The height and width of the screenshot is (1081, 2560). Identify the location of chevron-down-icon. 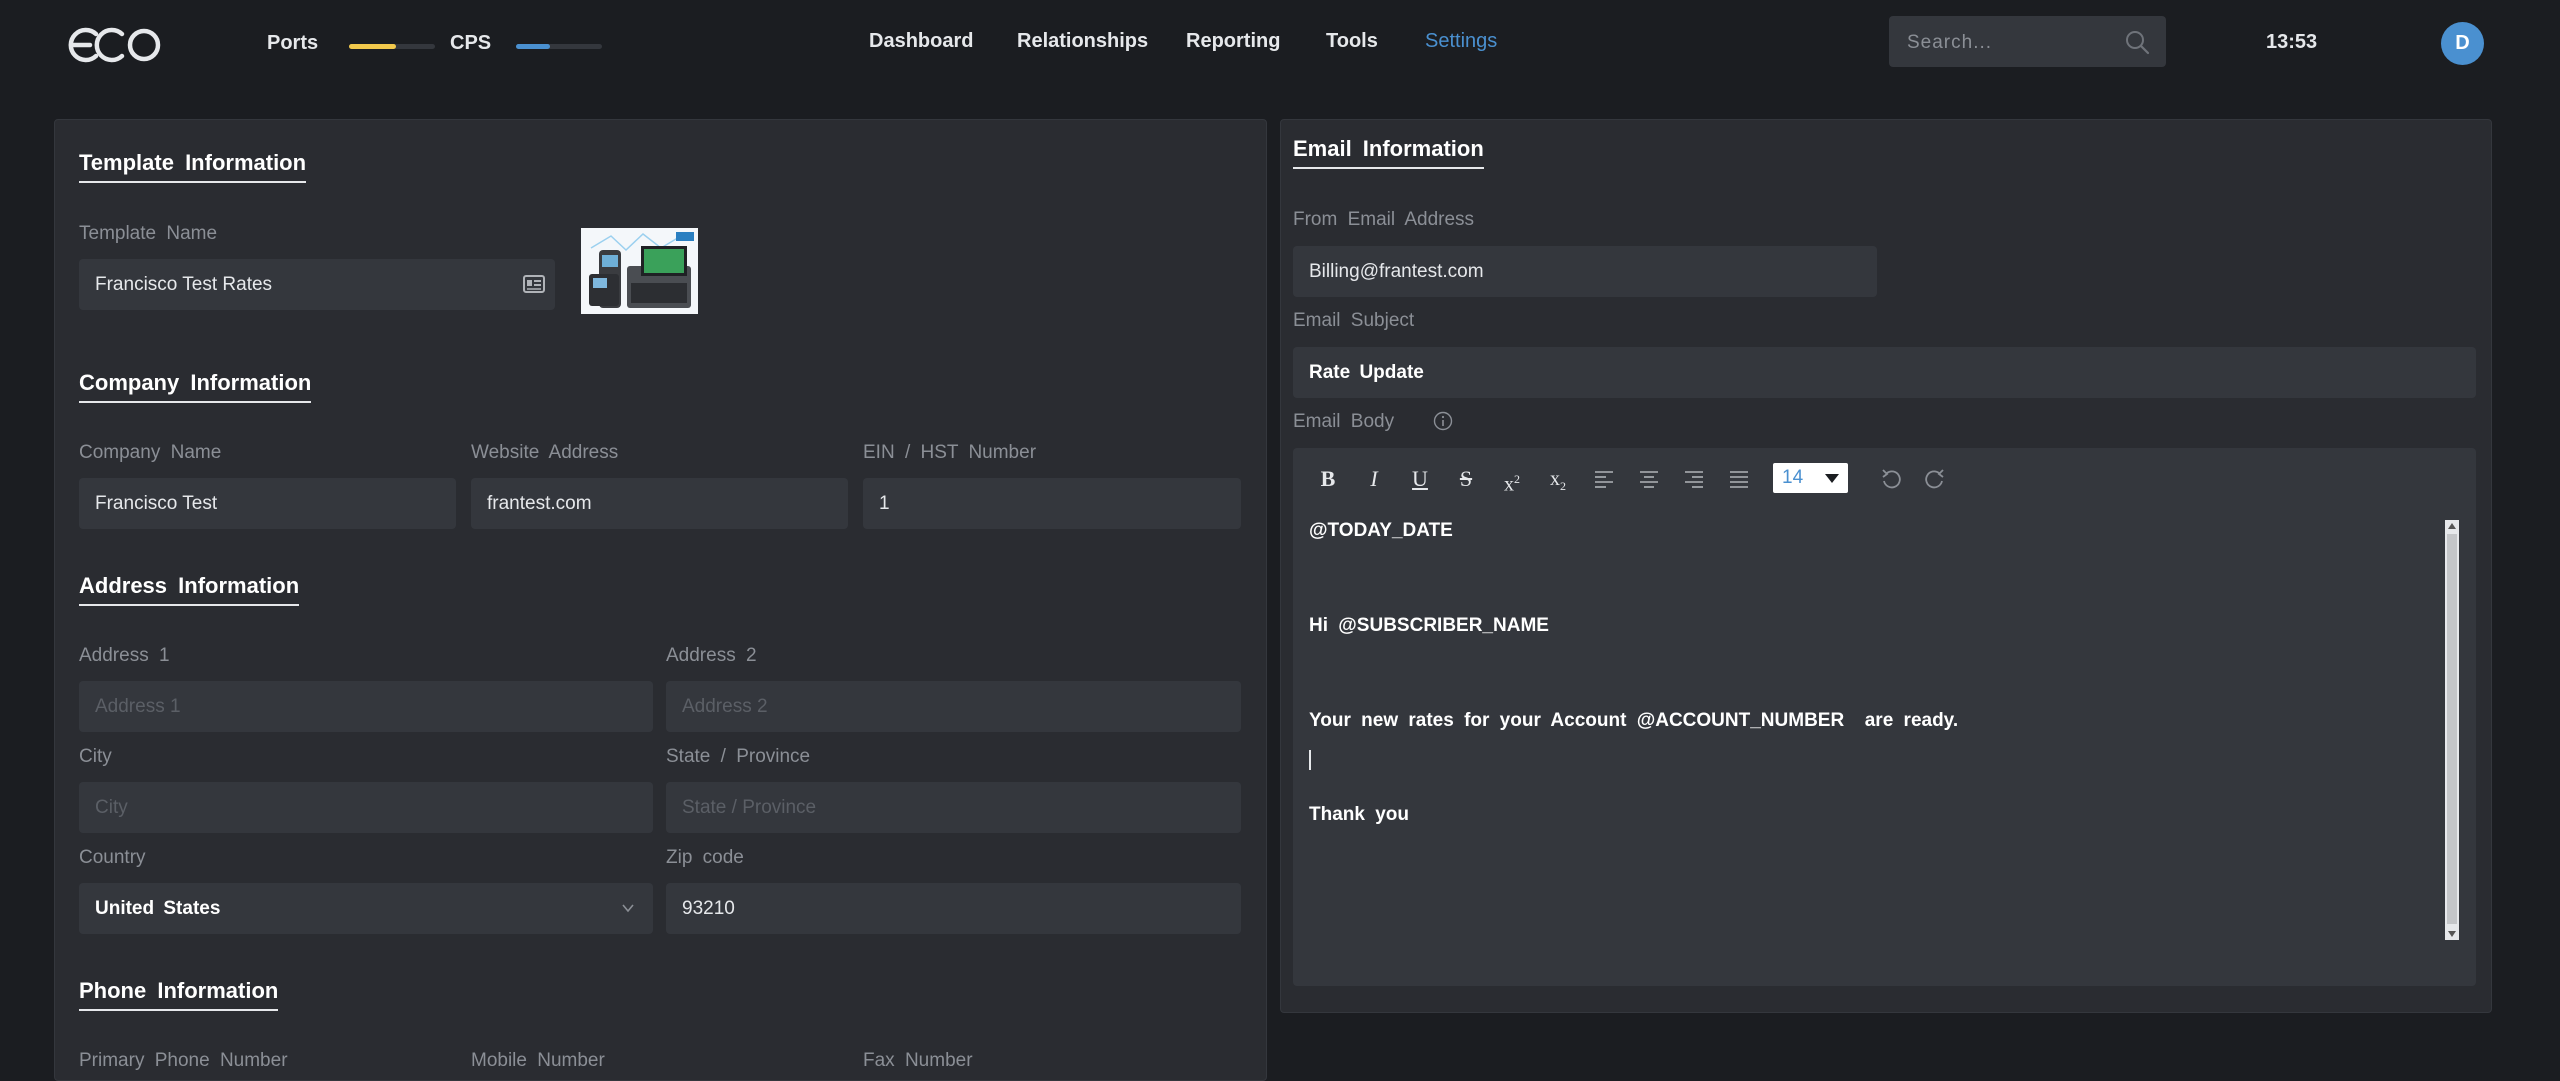
(628, 908).